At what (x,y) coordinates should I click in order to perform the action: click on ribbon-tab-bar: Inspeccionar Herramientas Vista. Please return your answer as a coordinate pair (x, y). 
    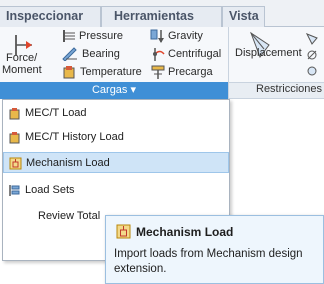
    Looking at the image, I should click on (162, 13).